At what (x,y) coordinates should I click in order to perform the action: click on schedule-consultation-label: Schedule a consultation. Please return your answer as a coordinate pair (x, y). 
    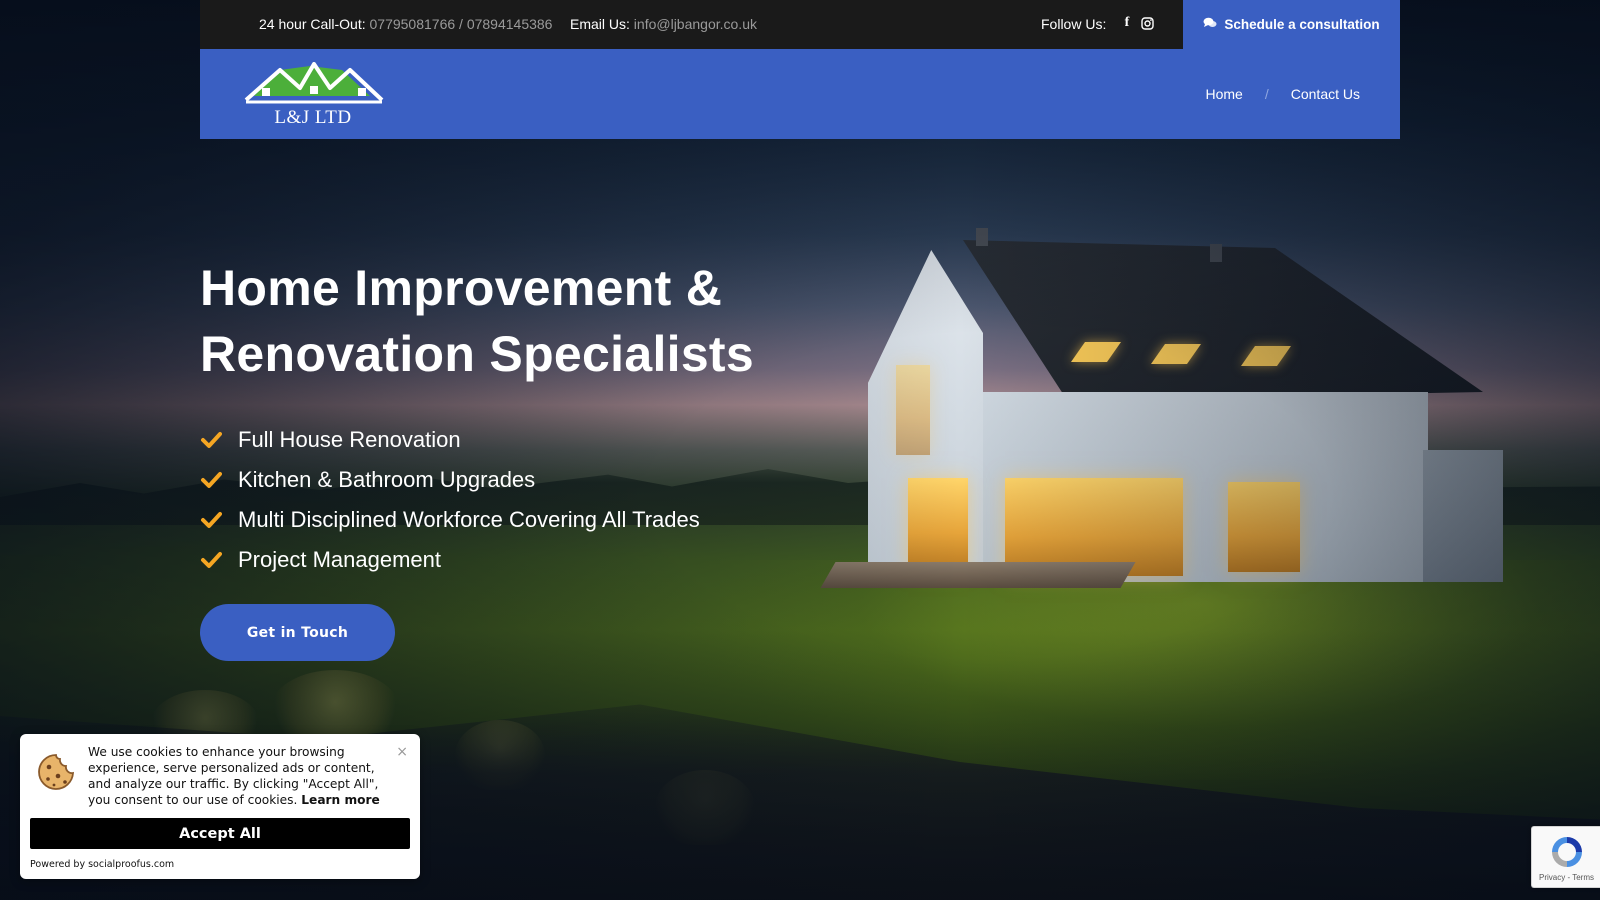
    Looking at the image, I should click on (1302, 24).